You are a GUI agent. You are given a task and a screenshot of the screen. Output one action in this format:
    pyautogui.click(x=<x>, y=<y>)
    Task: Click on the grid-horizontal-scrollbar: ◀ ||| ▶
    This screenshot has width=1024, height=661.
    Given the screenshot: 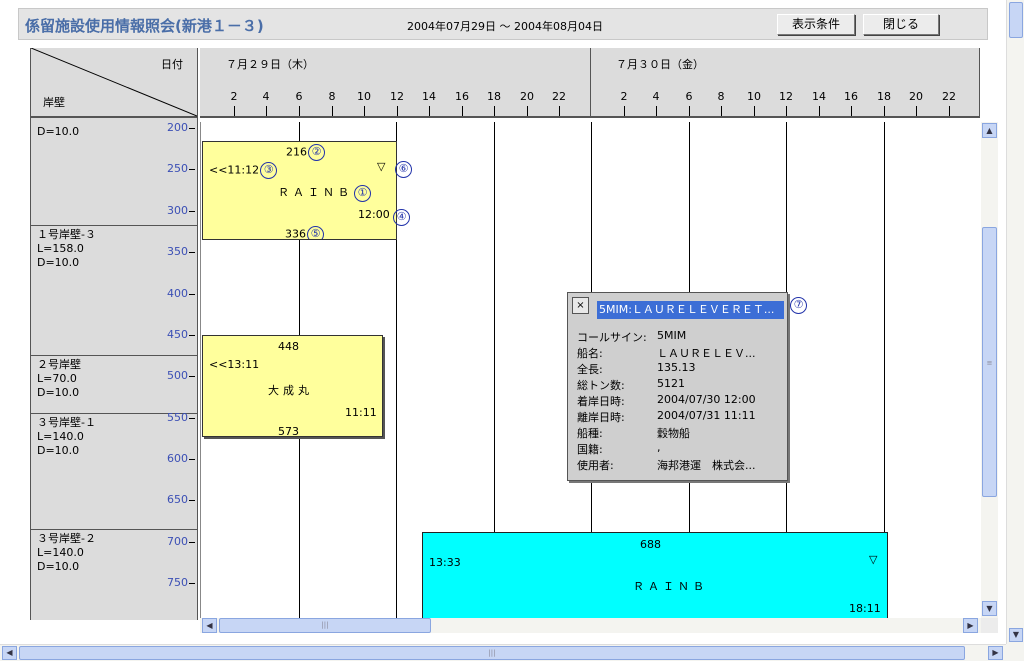 What is the action you would take?
    pyautogui.click(x=590, y=625)
    